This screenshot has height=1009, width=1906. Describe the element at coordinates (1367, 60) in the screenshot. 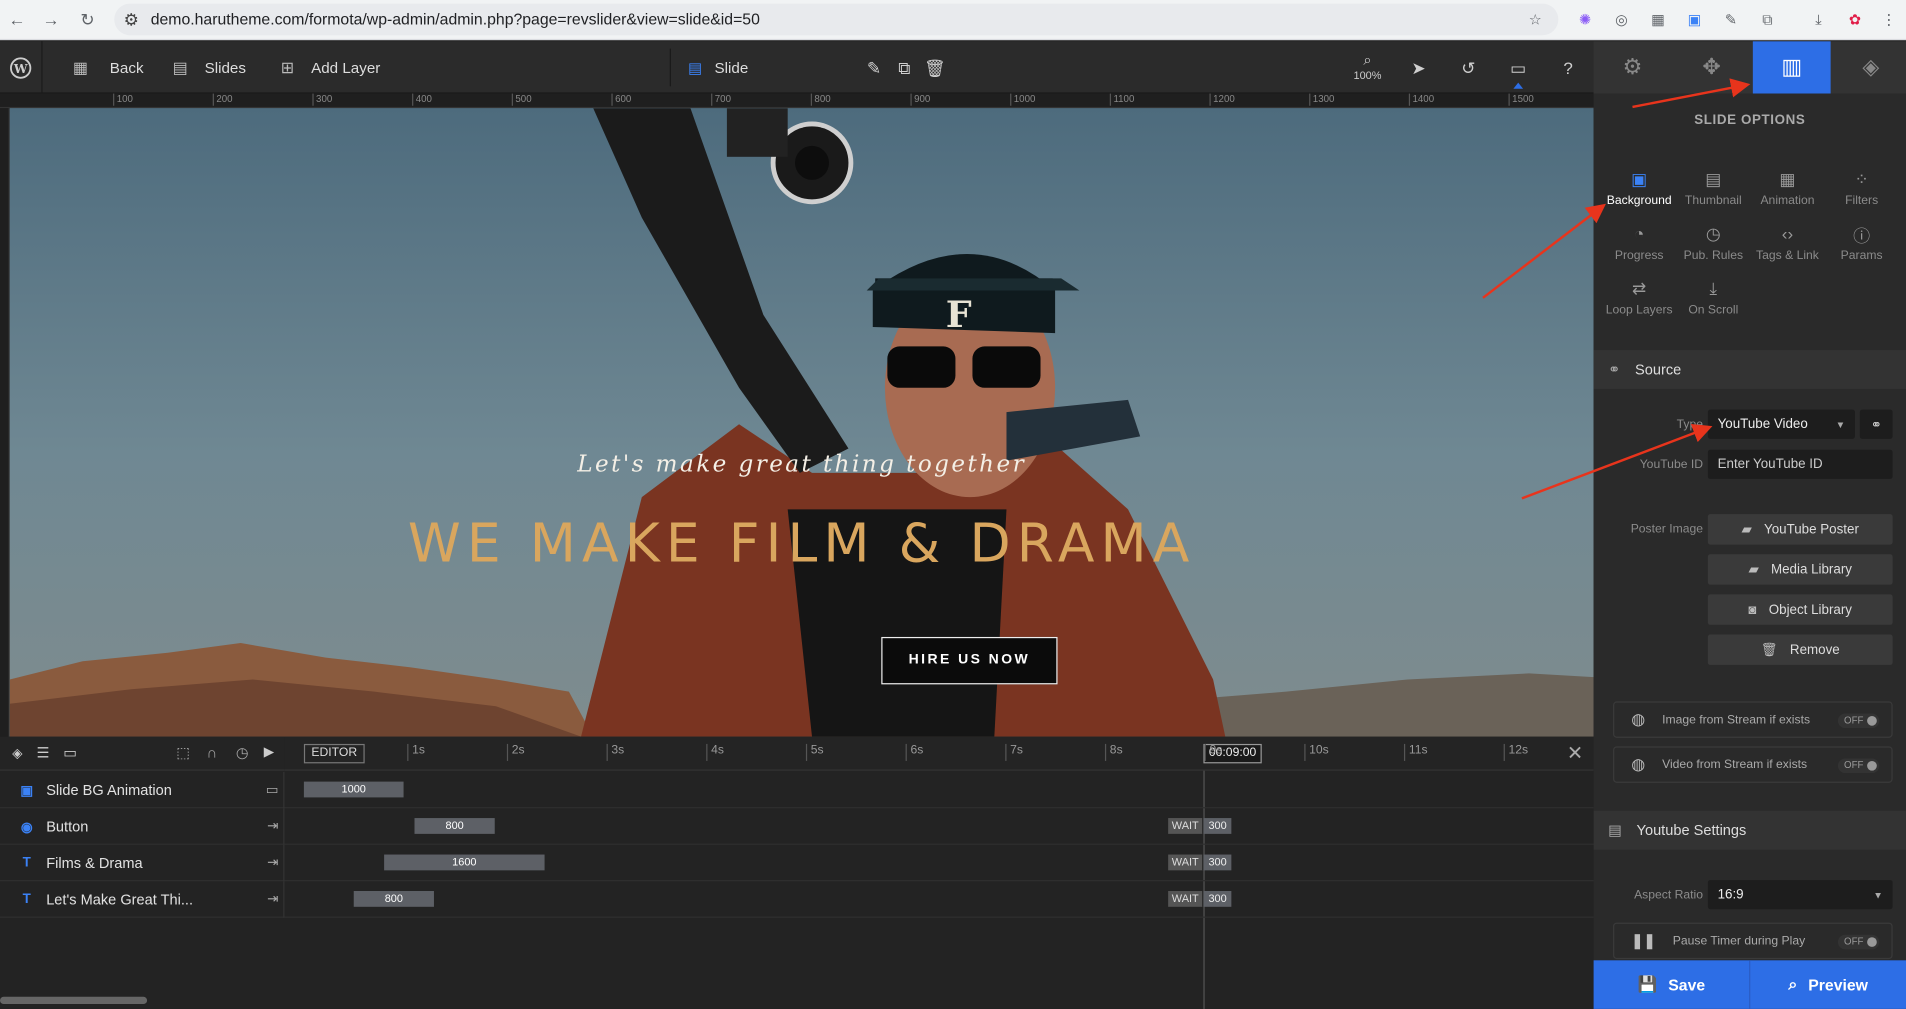

I see `magnifier-icon: ⌕` at that location.